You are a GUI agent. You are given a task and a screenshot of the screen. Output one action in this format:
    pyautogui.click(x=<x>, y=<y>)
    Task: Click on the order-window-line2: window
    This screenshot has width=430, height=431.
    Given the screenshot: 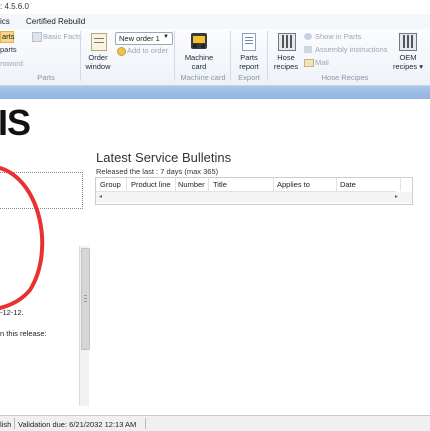 What is the action you would take?
    pyautogui.click(x=98, y=66)
    